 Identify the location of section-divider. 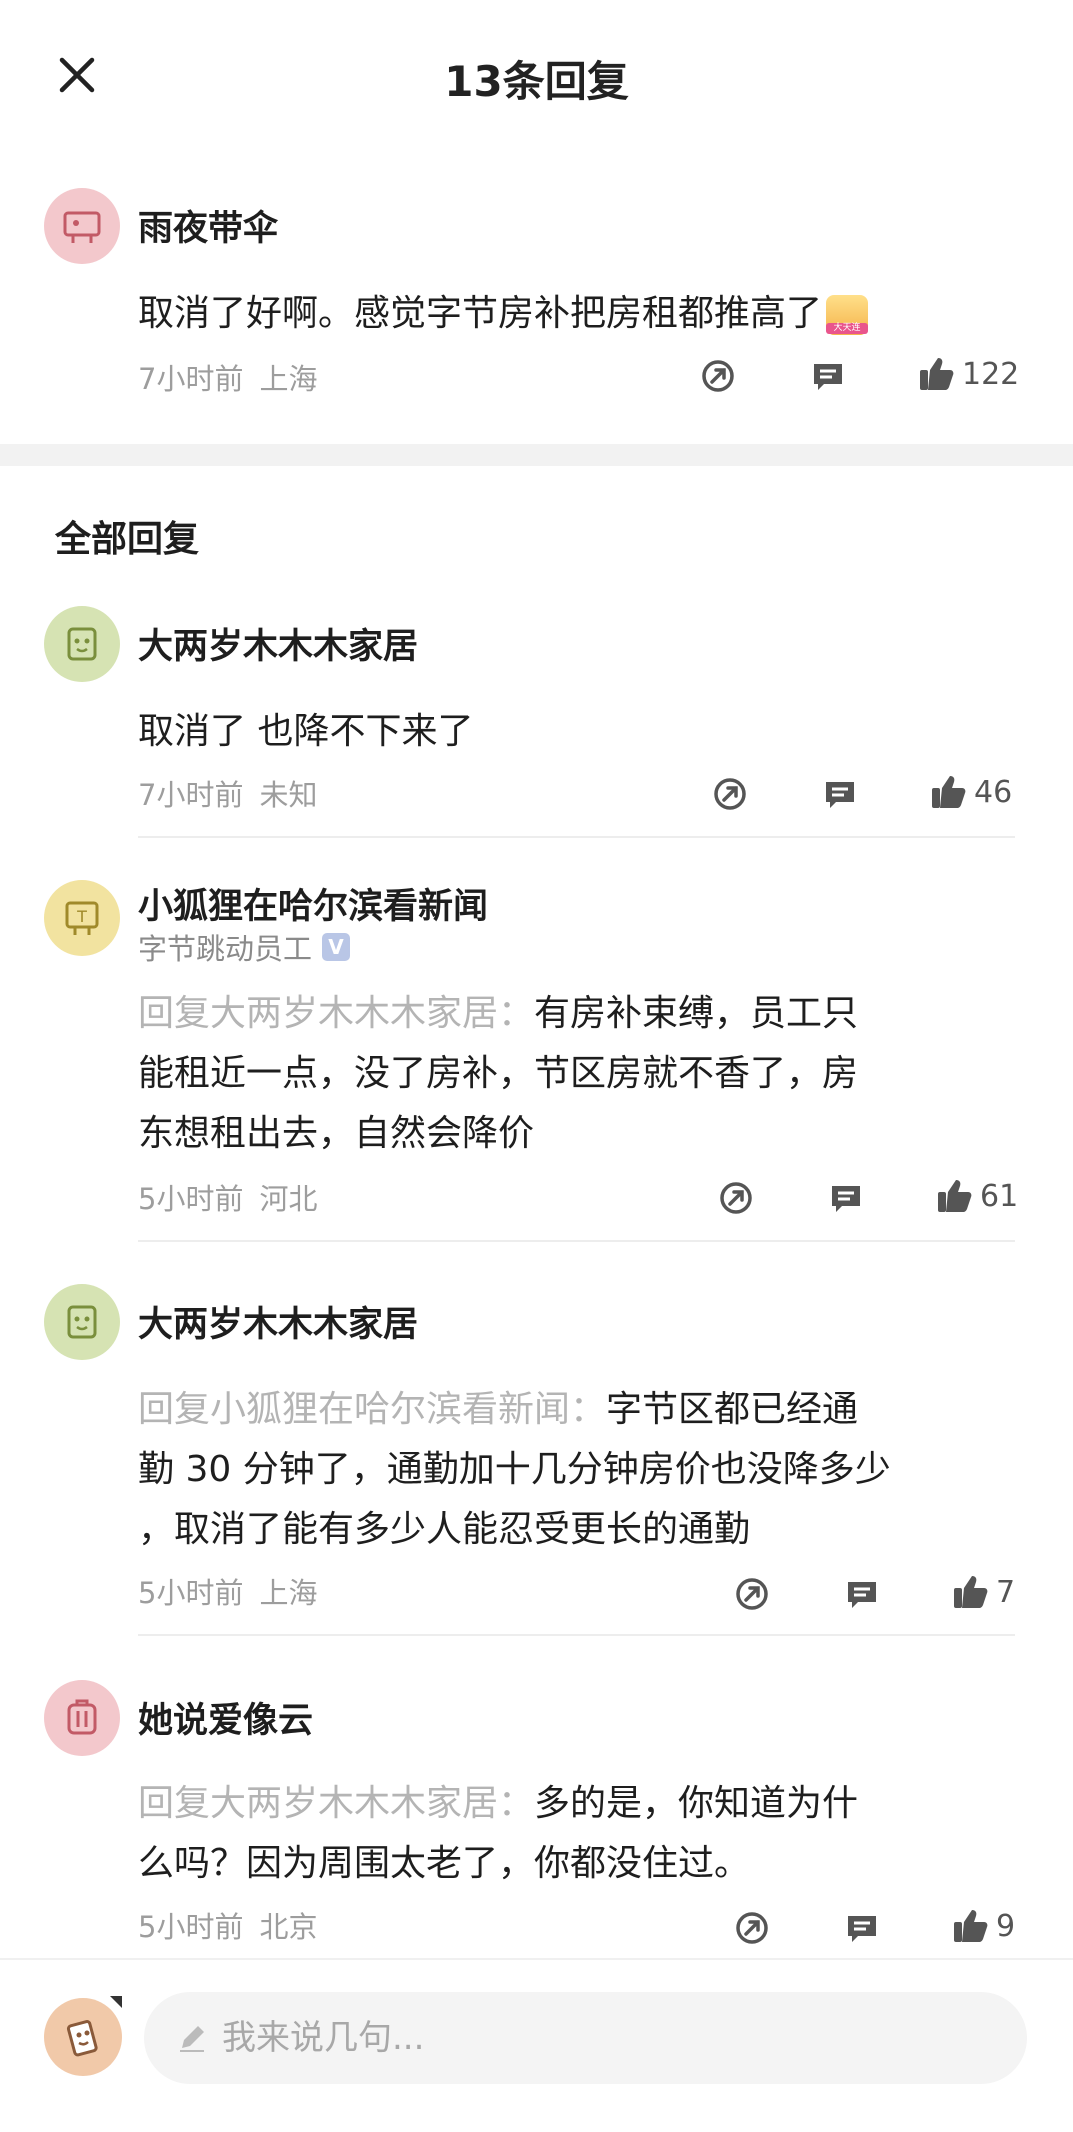
(536, 455).